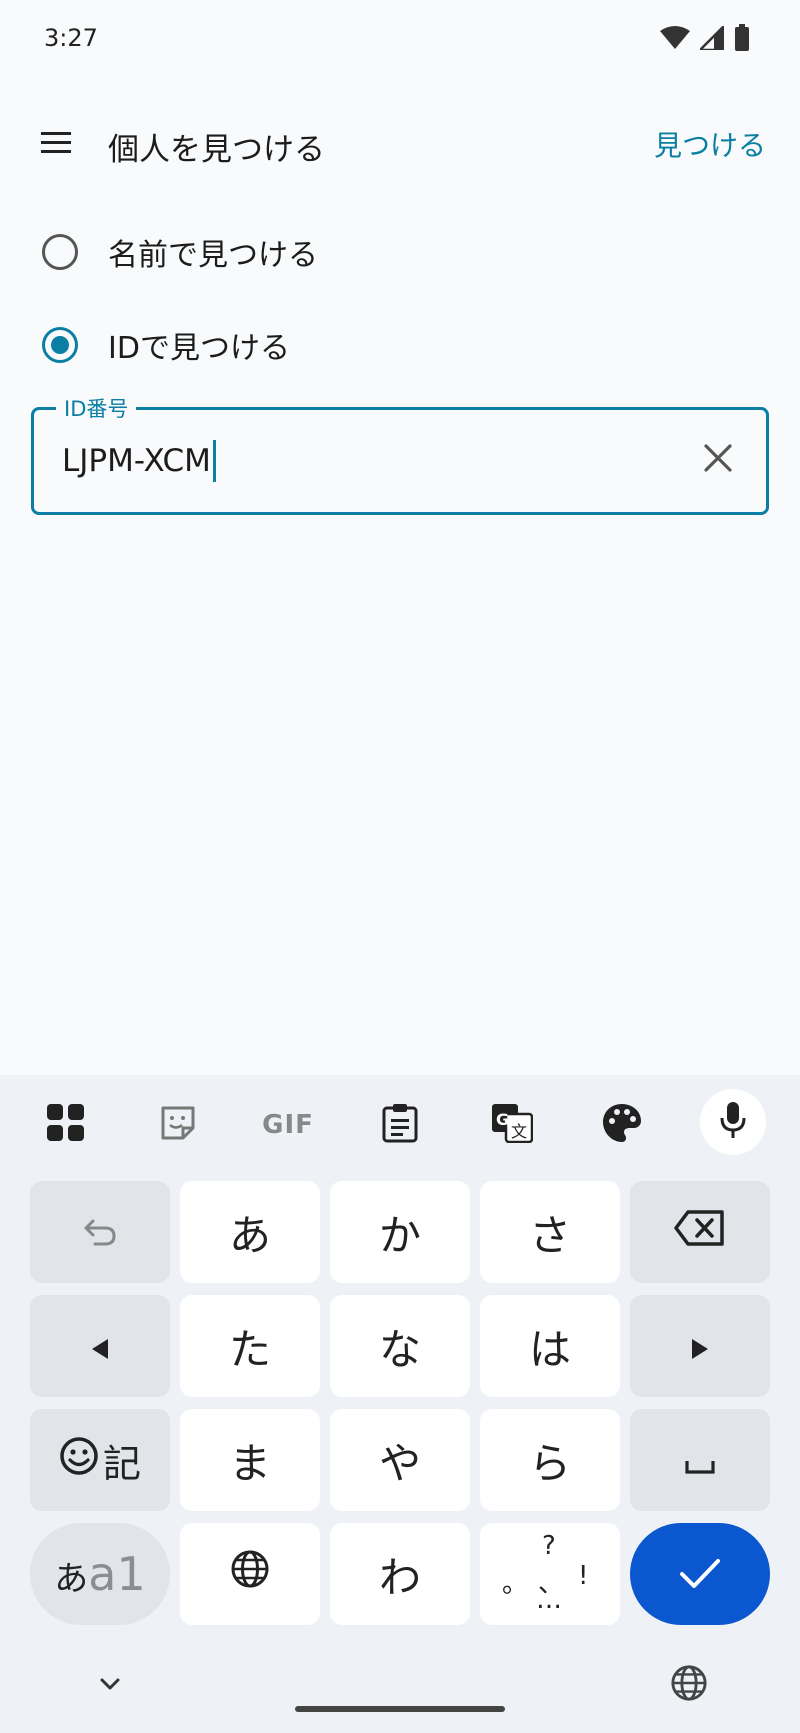 This screenshot has height=1733, width=800. Describe the element at coordinates (550, 1232) in the screenshot. I see `key-sa: さ` at that location.